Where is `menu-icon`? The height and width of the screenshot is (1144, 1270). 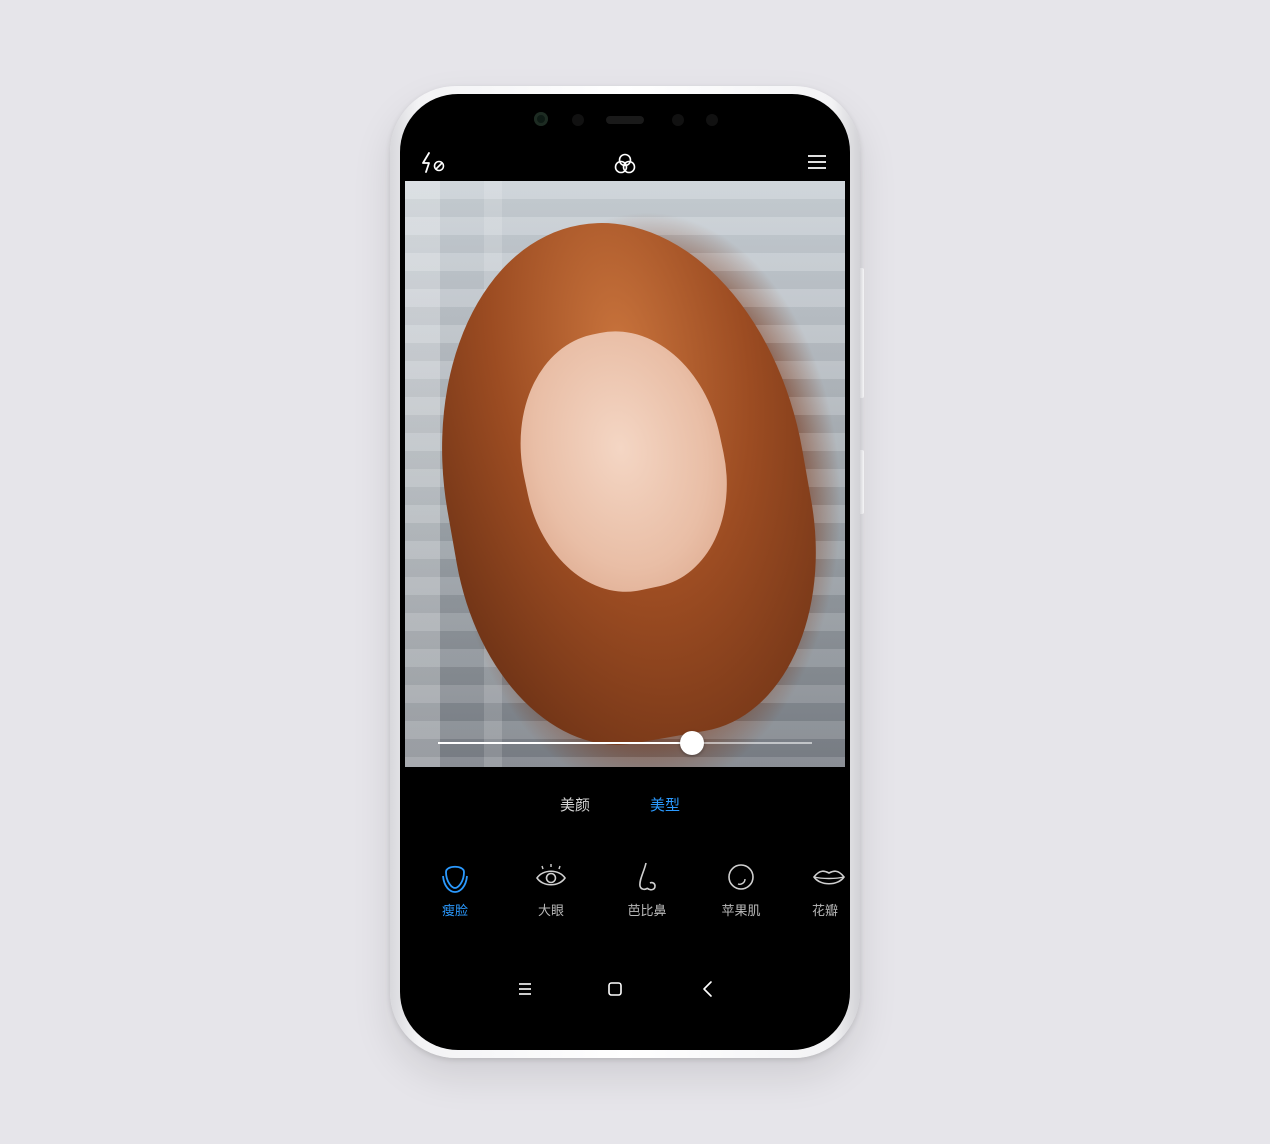 menu-icon is located at coordinates (817, 164).